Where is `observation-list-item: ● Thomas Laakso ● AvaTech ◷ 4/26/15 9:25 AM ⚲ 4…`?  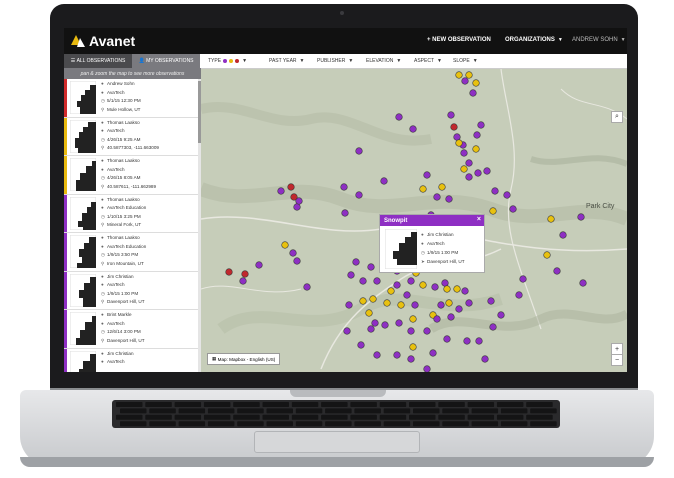 observation-list-item: ● Thomas Laakso ● AvaTech ◷ 4/26/15 9:25 AM ⚲ 4… is located at coordinates (132, 136).